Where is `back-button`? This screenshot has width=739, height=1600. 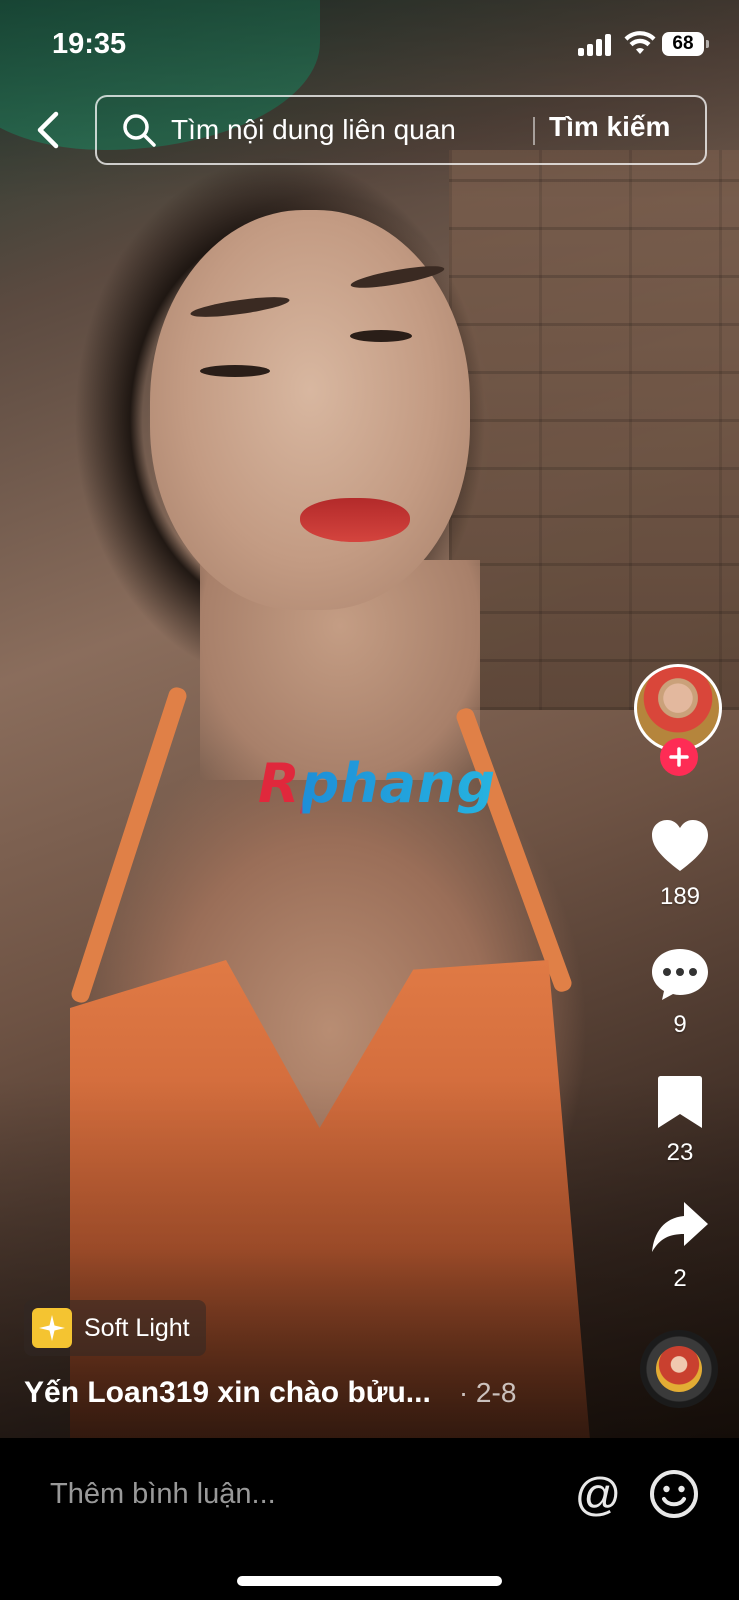 back-button is located at coordinates (48, 130).